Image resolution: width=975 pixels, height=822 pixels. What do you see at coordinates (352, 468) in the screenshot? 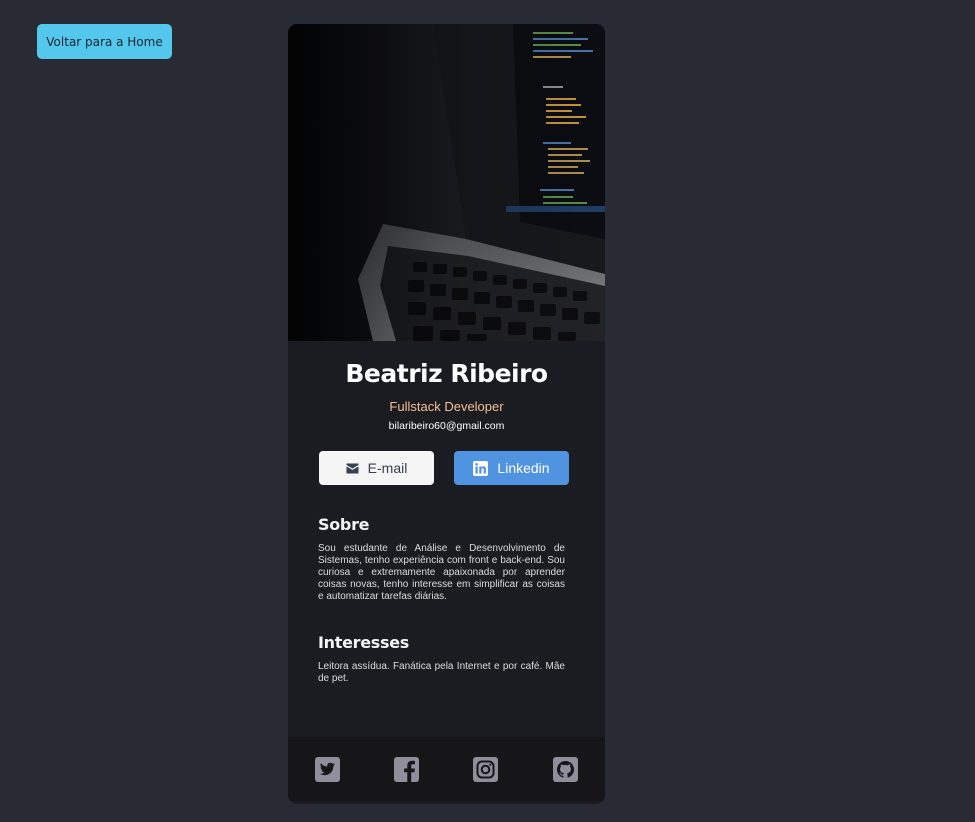
I see `envelope-icon` at bounding box center [352, 468].